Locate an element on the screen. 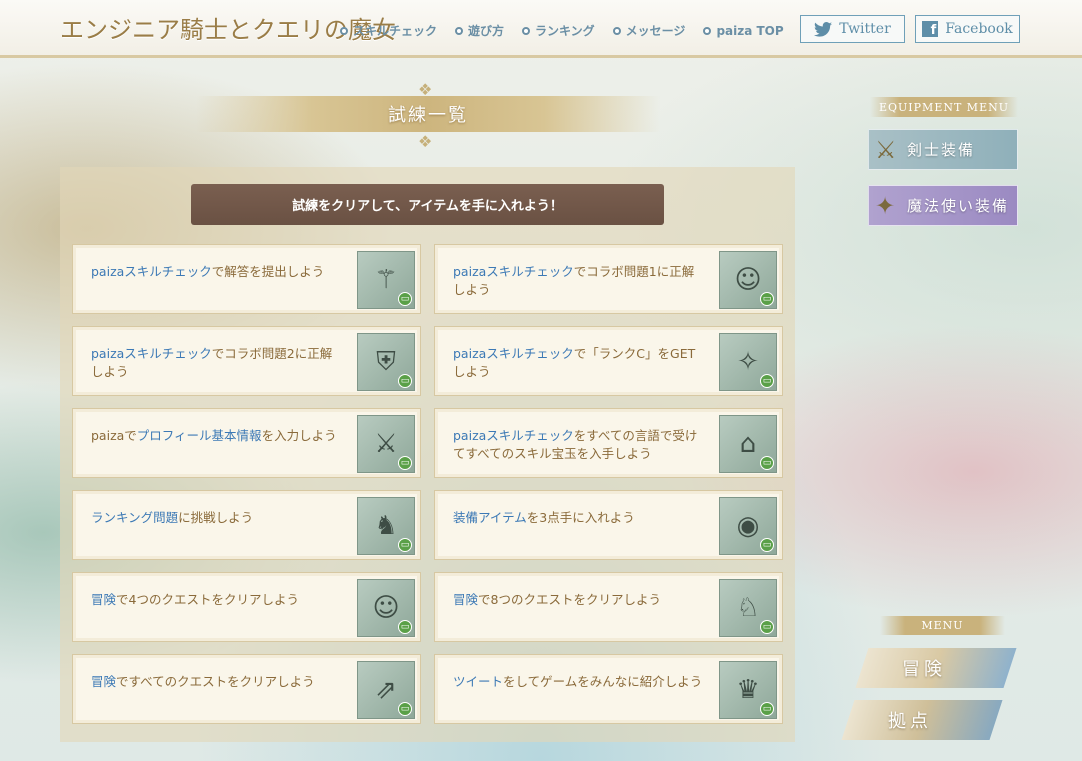  twitter-icon is located at coordinates (823, 29).